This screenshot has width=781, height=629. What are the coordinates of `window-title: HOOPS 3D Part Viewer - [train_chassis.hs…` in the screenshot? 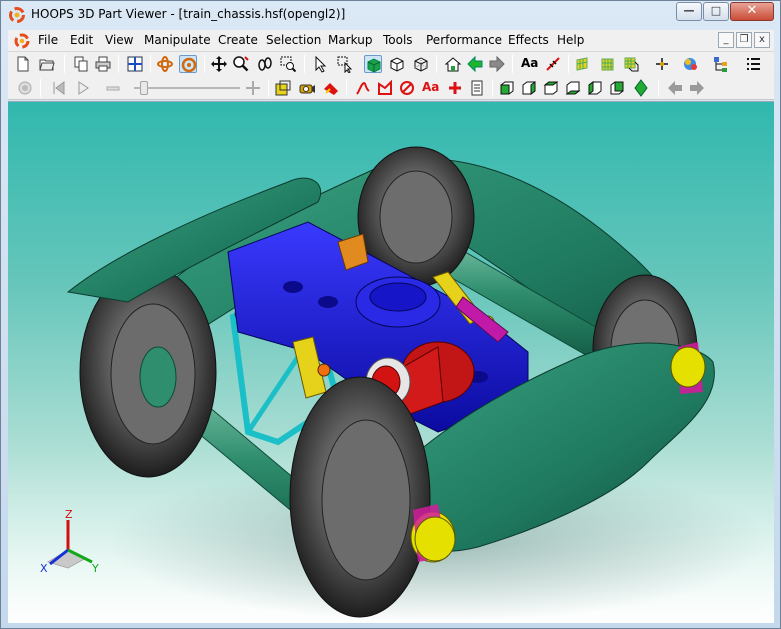 It's located at (188, 14).